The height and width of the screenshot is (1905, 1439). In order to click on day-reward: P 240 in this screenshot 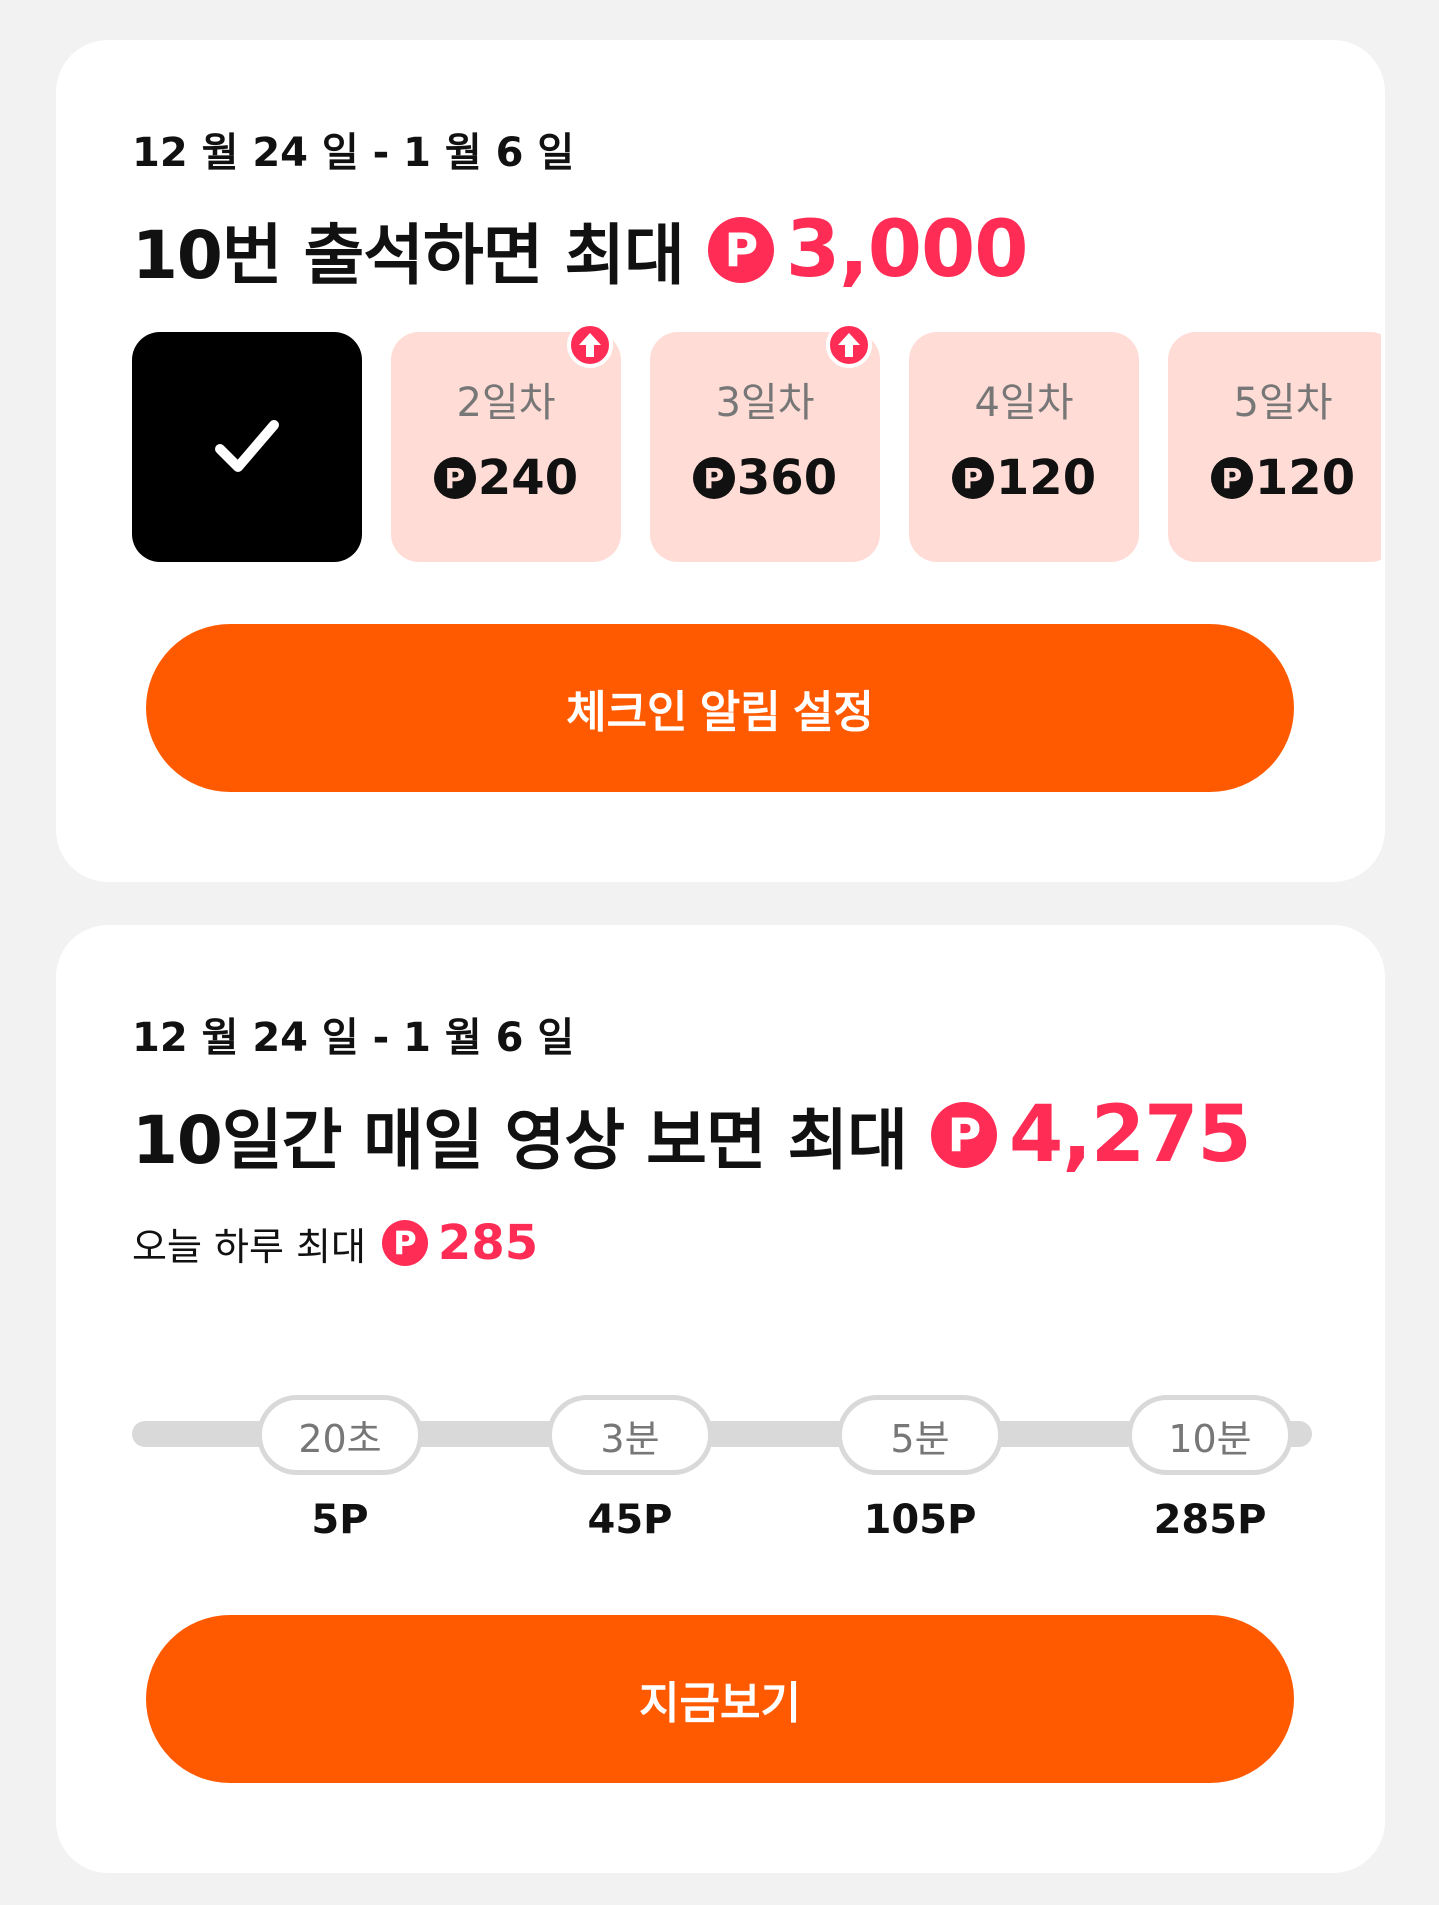, I will do `click(506, 478)`.